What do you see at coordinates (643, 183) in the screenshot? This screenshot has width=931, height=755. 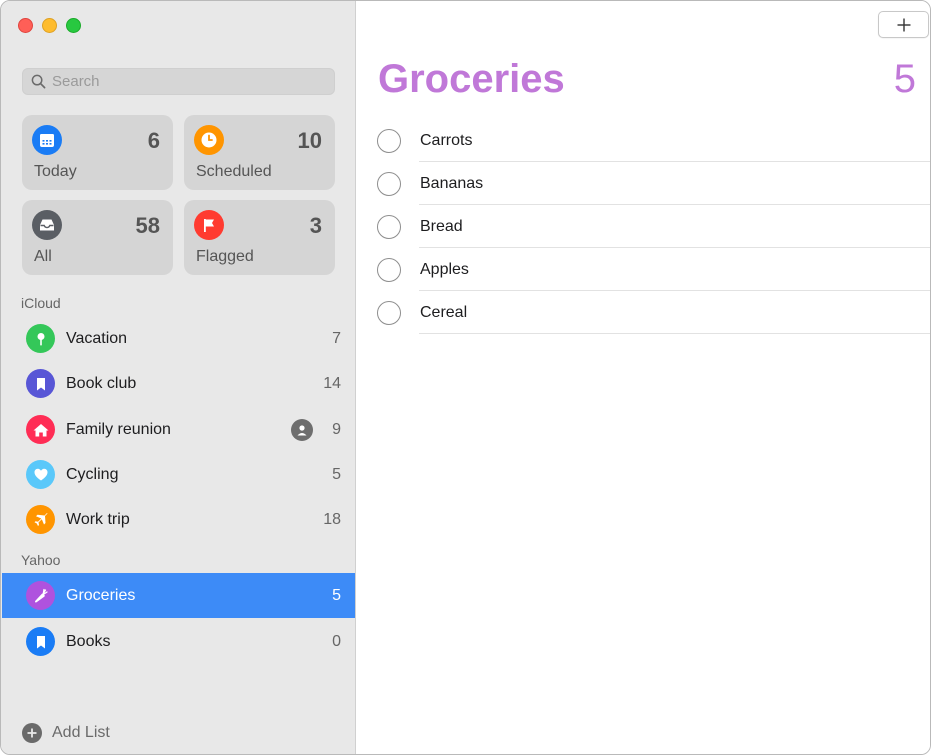 I see `reminder-item: Bananas` at bounding box center [643, 183].